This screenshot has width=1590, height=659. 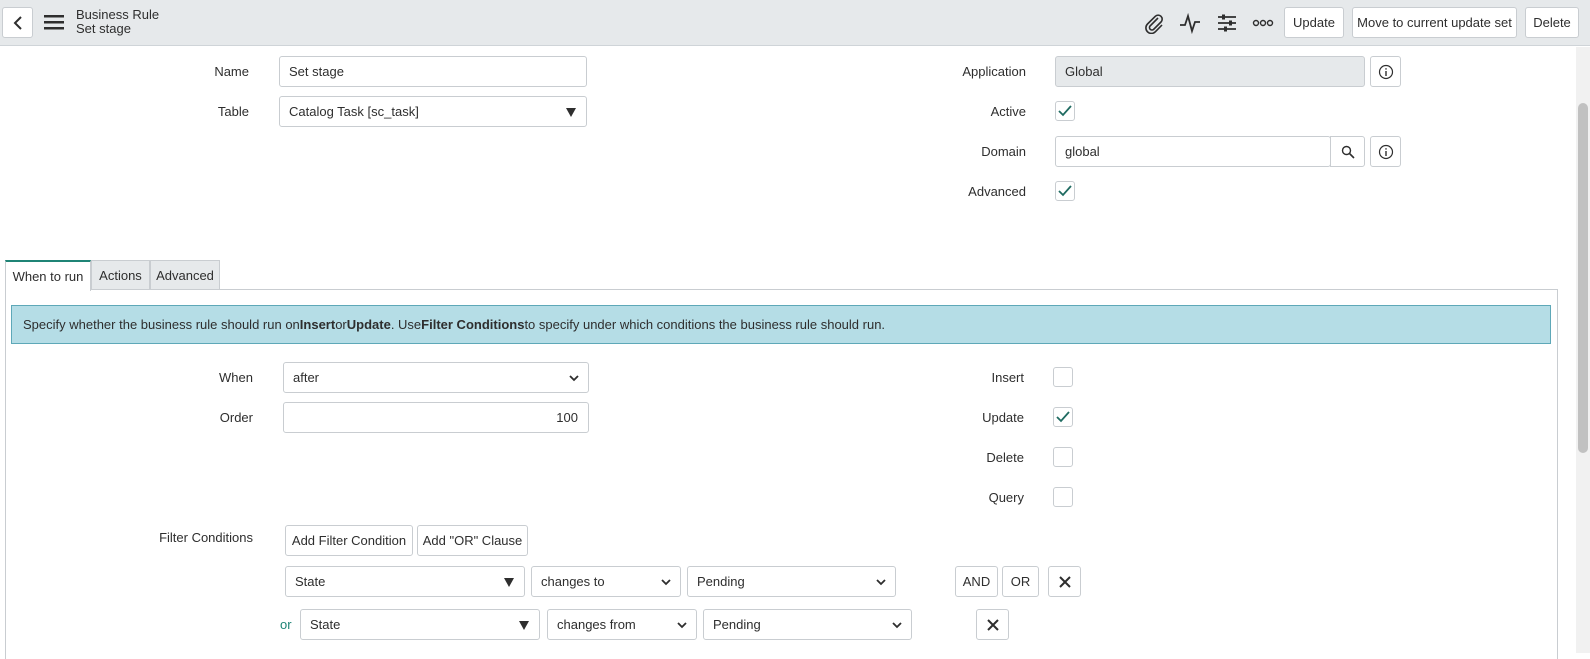 I want to click on update-checkbox, so click(x=1063, y=417).